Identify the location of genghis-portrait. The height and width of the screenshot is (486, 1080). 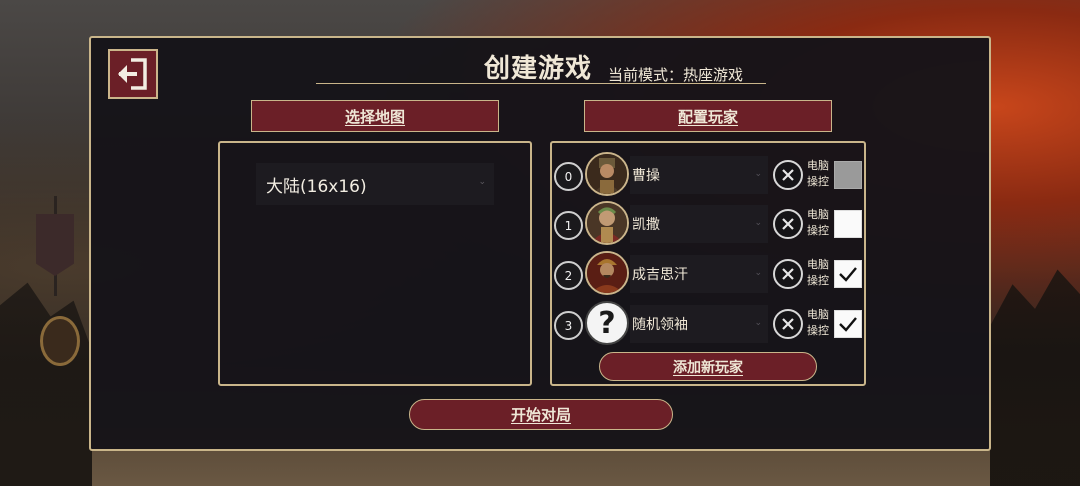
(607, 273).